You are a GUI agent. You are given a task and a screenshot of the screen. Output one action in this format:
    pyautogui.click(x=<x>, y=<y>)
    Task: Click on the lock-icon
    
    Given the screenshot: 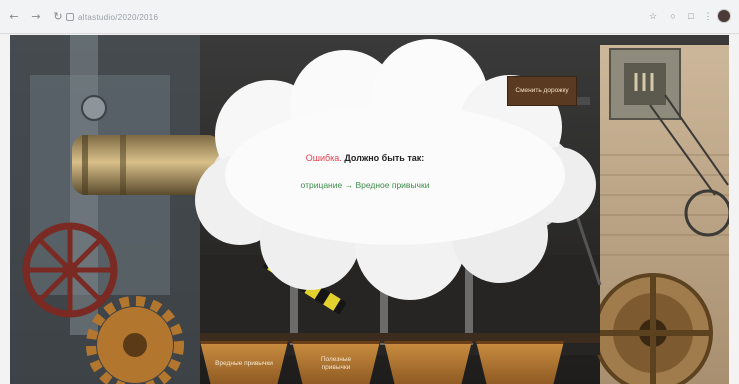 What is the action you would take?
    pyautogui.click(x=70, y=17)
    